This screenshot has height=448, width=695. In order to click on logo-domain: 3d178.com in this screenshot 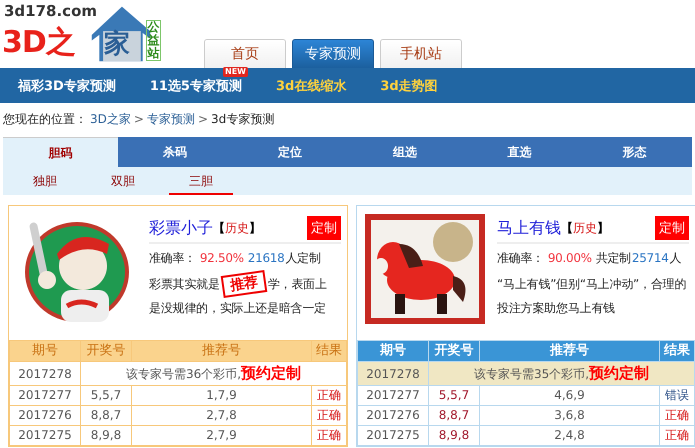, I will do `click(51, 11)`.